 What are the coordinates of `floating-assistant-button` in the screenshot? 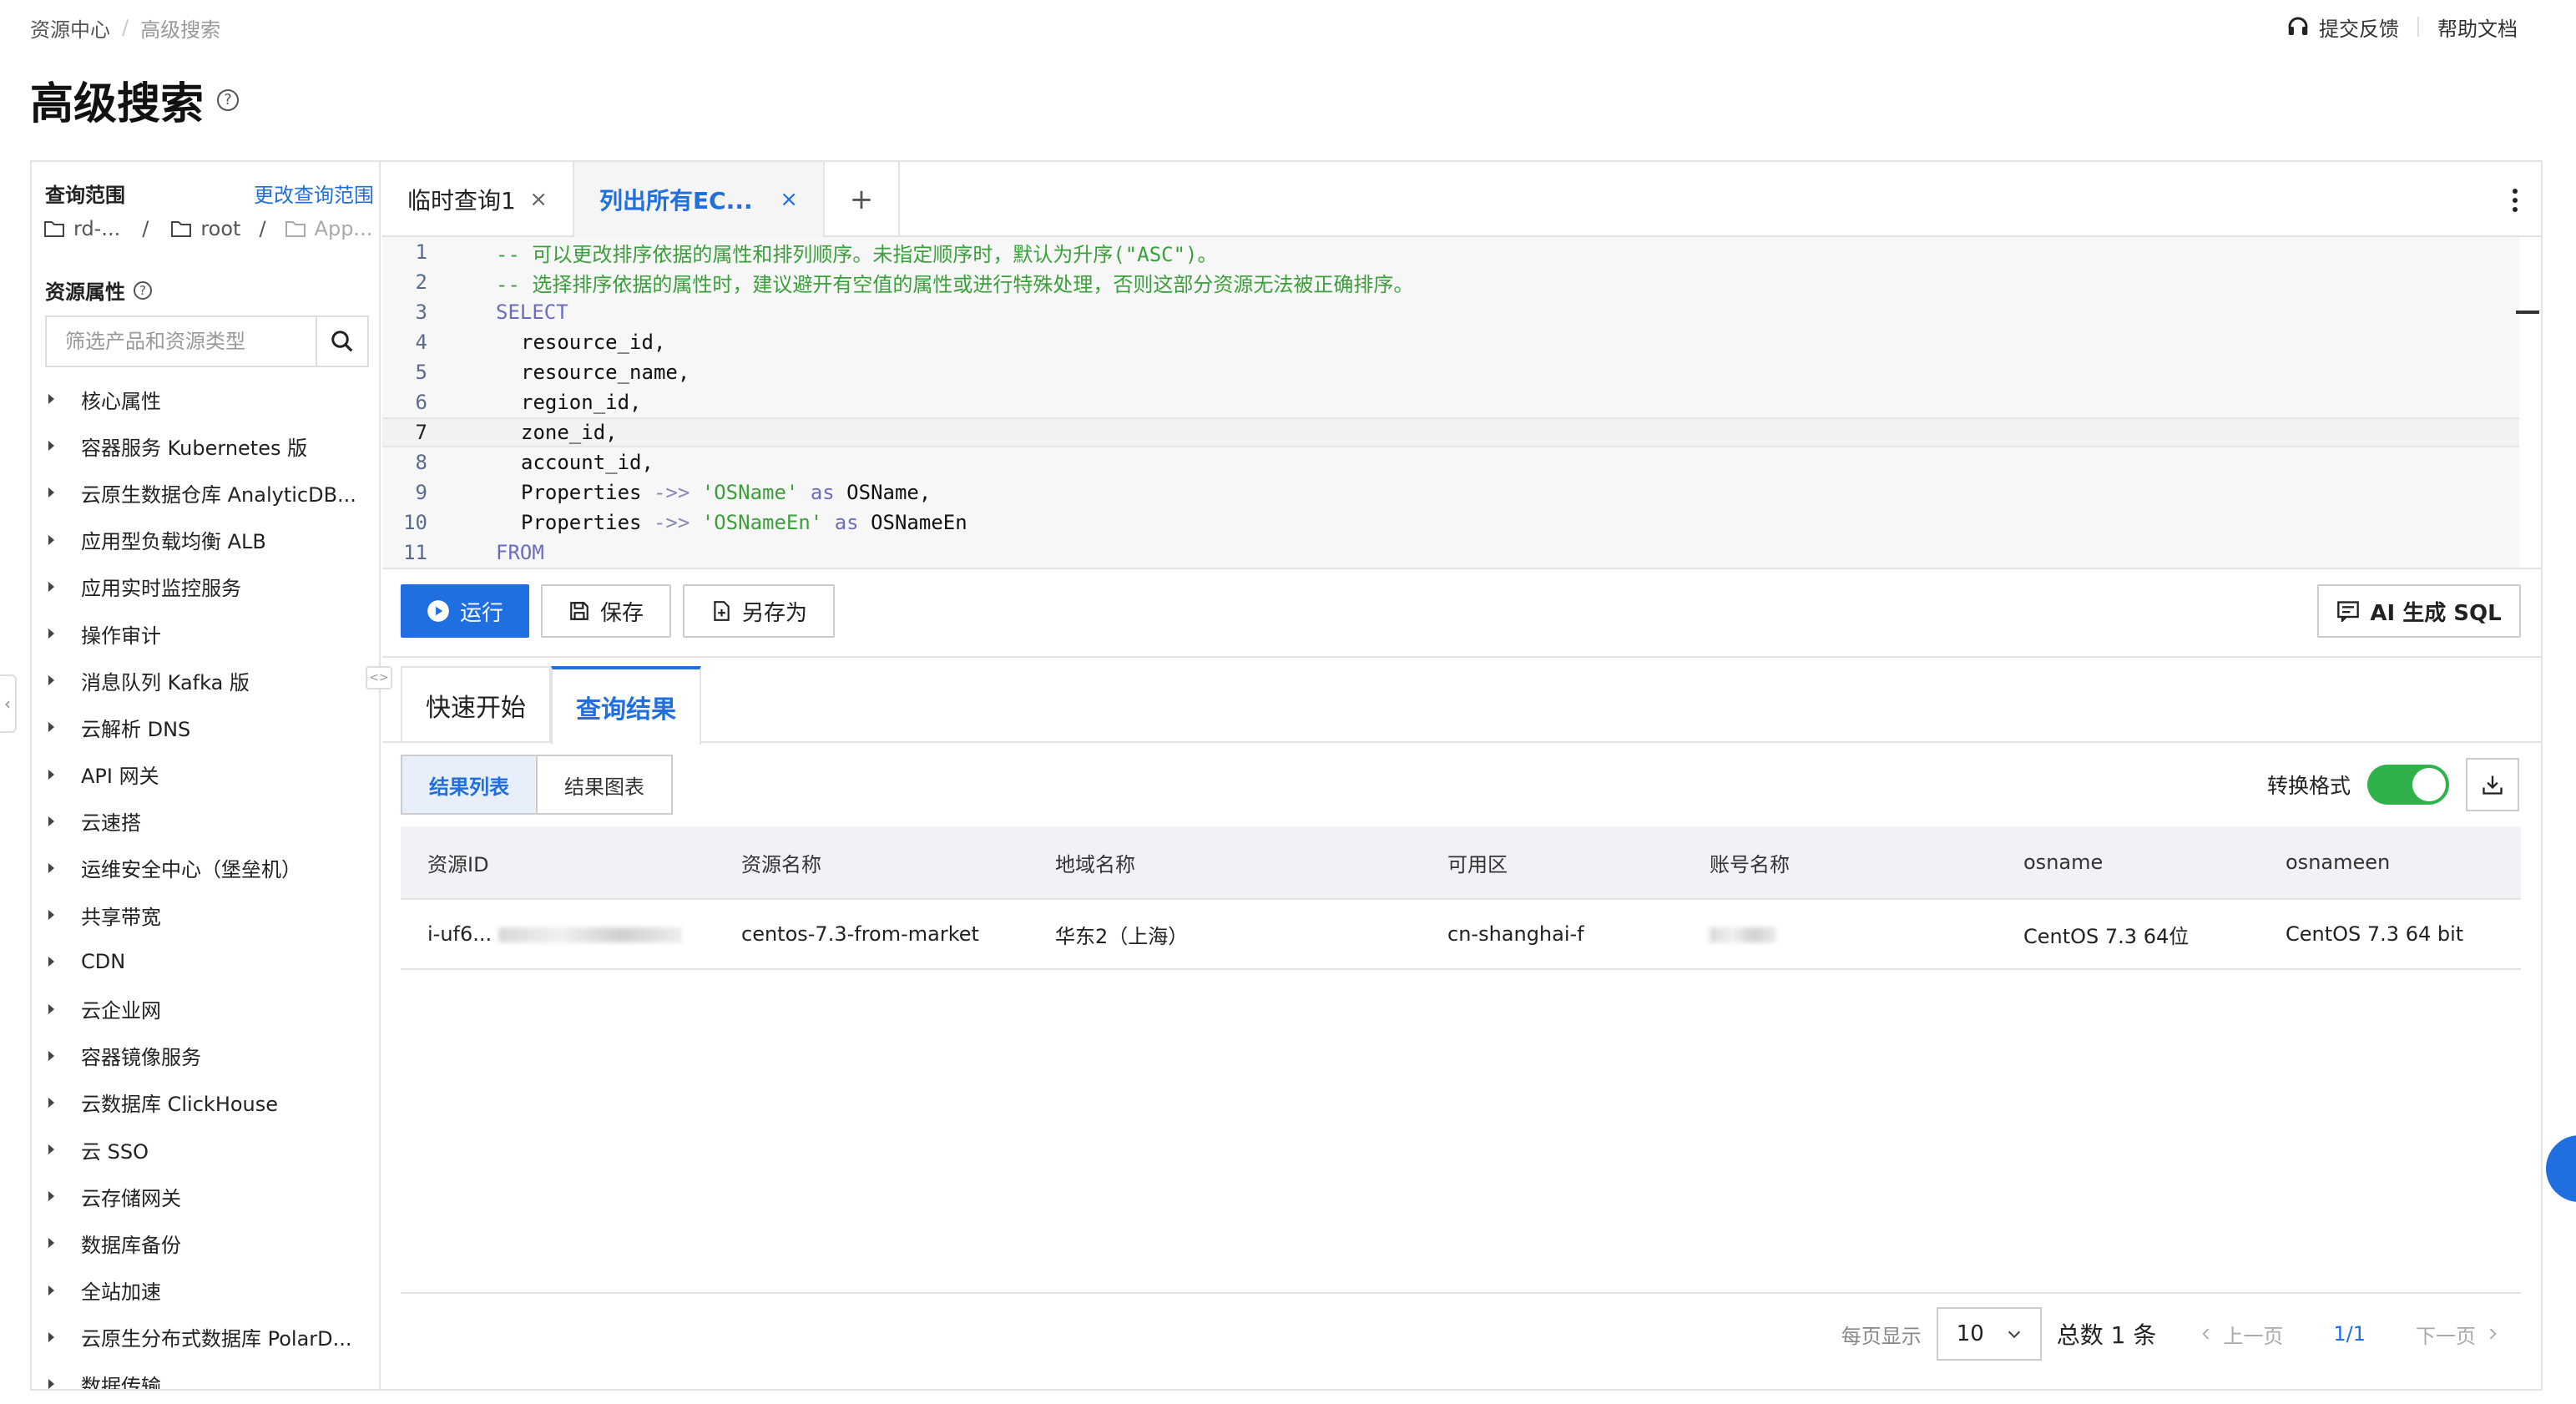 It's located at (2561, 1168).